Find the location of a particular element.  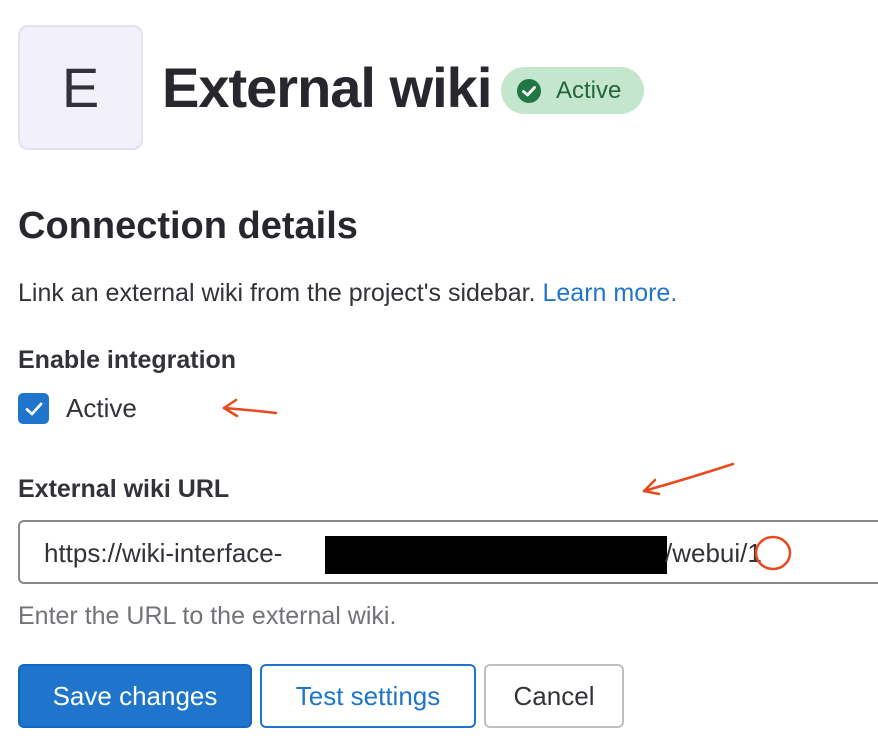

save-changes-button: Save changes is located at coordinates (135, 696).